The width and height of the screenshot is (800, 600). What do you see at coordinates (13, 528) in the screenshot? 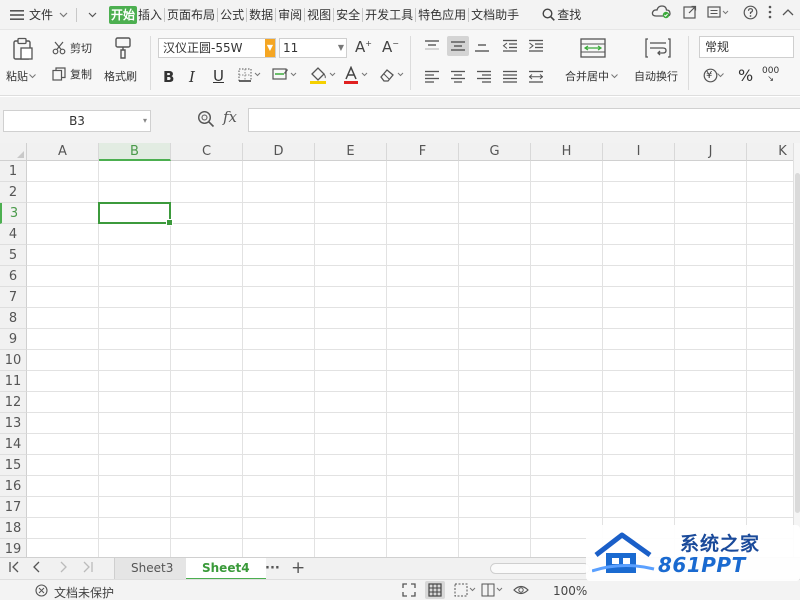
I see `row-header-18: 18` at bounding box center [13, 528].